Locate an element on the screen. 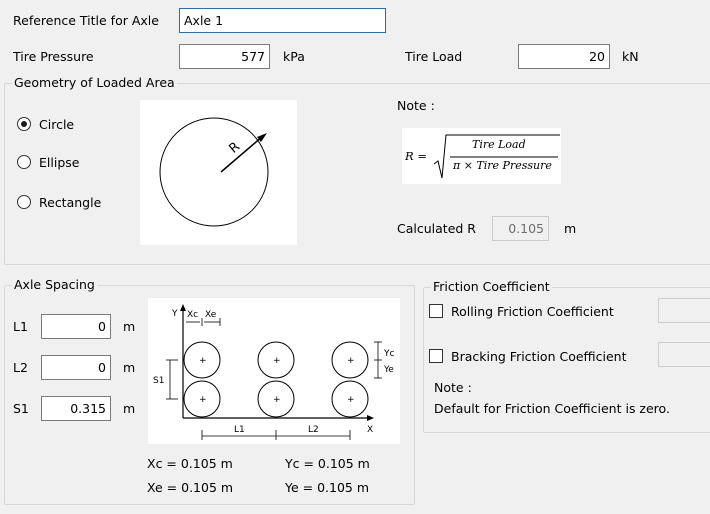  l2-input is located at coordinates (76, 367).